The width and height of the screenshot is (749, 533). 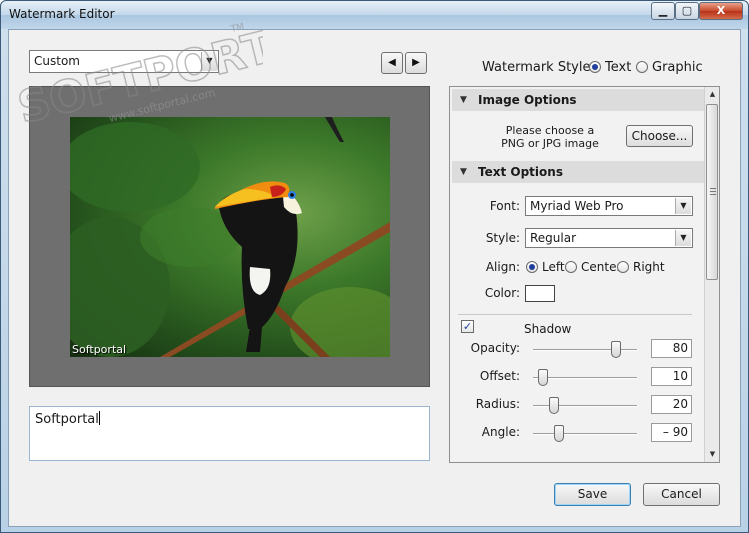 What do you see at coordinates (99, 418) in the screenshot?
I see `text-caret` at bounding box center [99, 418].